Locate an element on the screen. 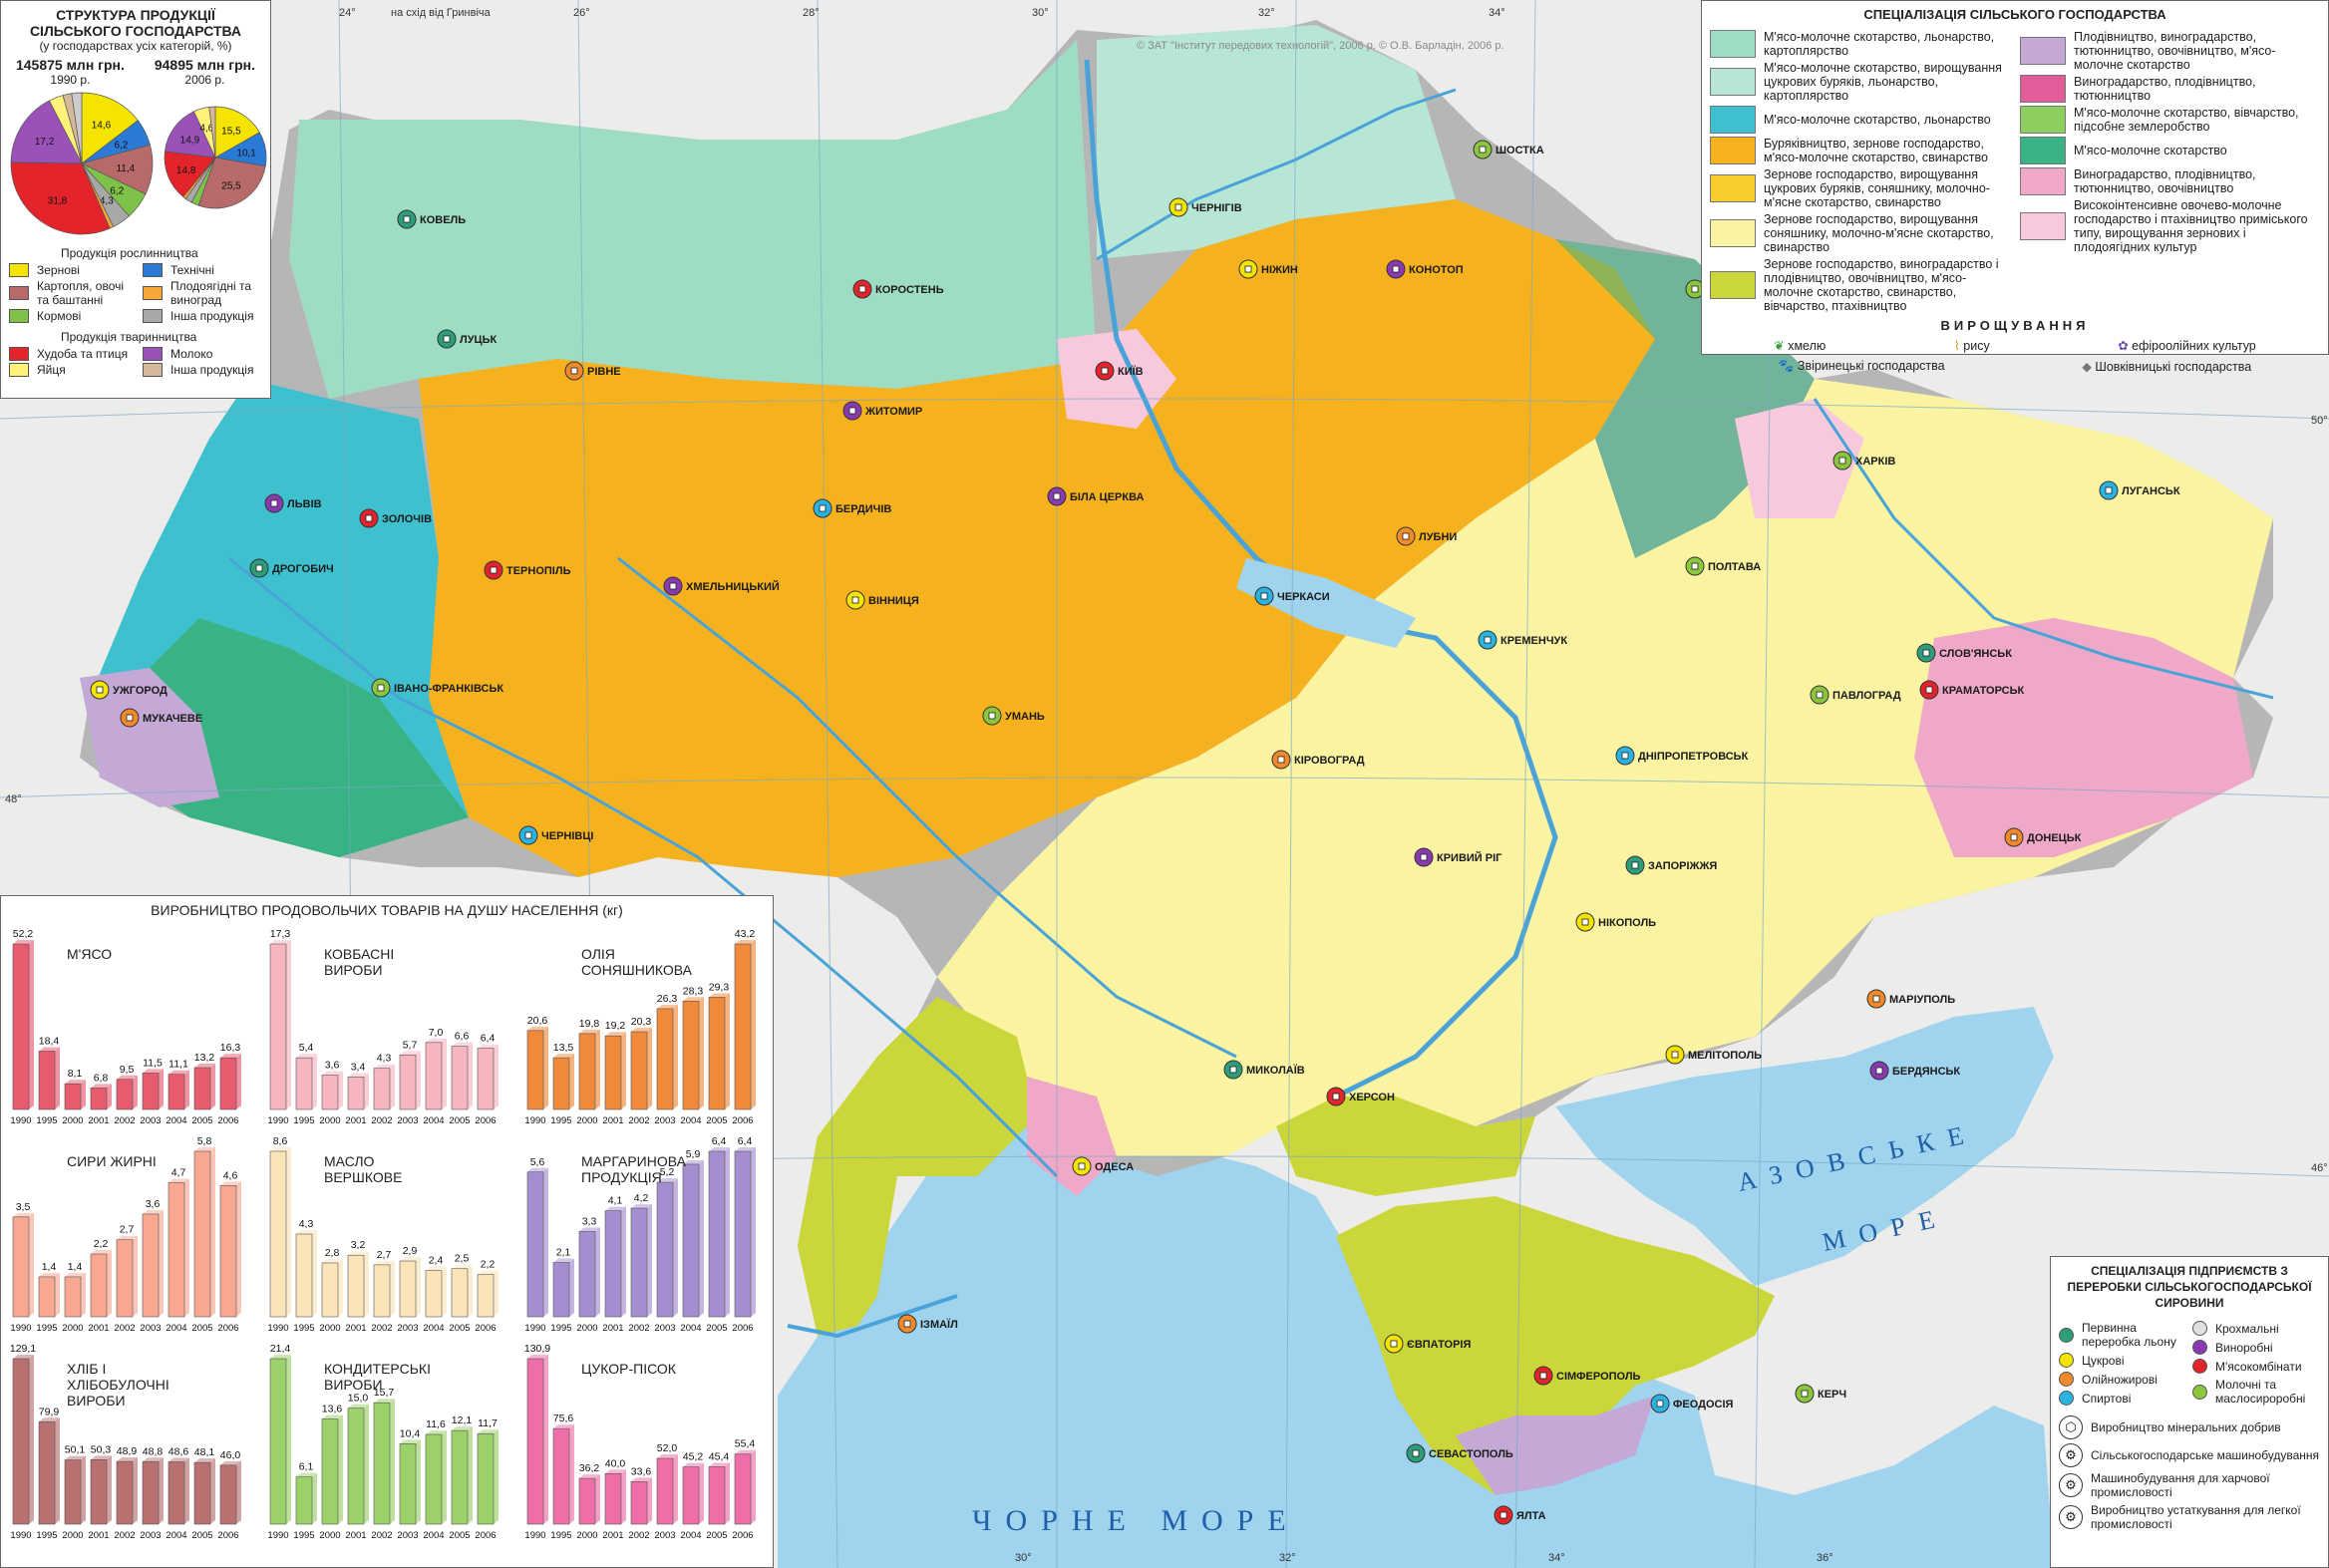 Image resolution: width=2329 pixels, height=1568 pixels. city-label: ЄВПАТОРІЯ is located at coordinates (1439, 1345).